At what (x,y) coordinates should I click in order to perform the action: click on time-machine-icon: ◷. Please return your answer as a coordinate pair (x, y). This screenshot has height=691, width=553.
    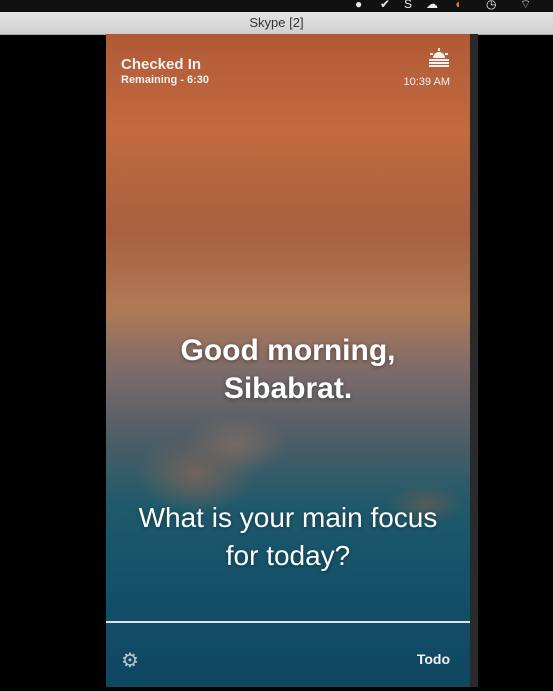
    Looking at the image, I should click on (491, 5).